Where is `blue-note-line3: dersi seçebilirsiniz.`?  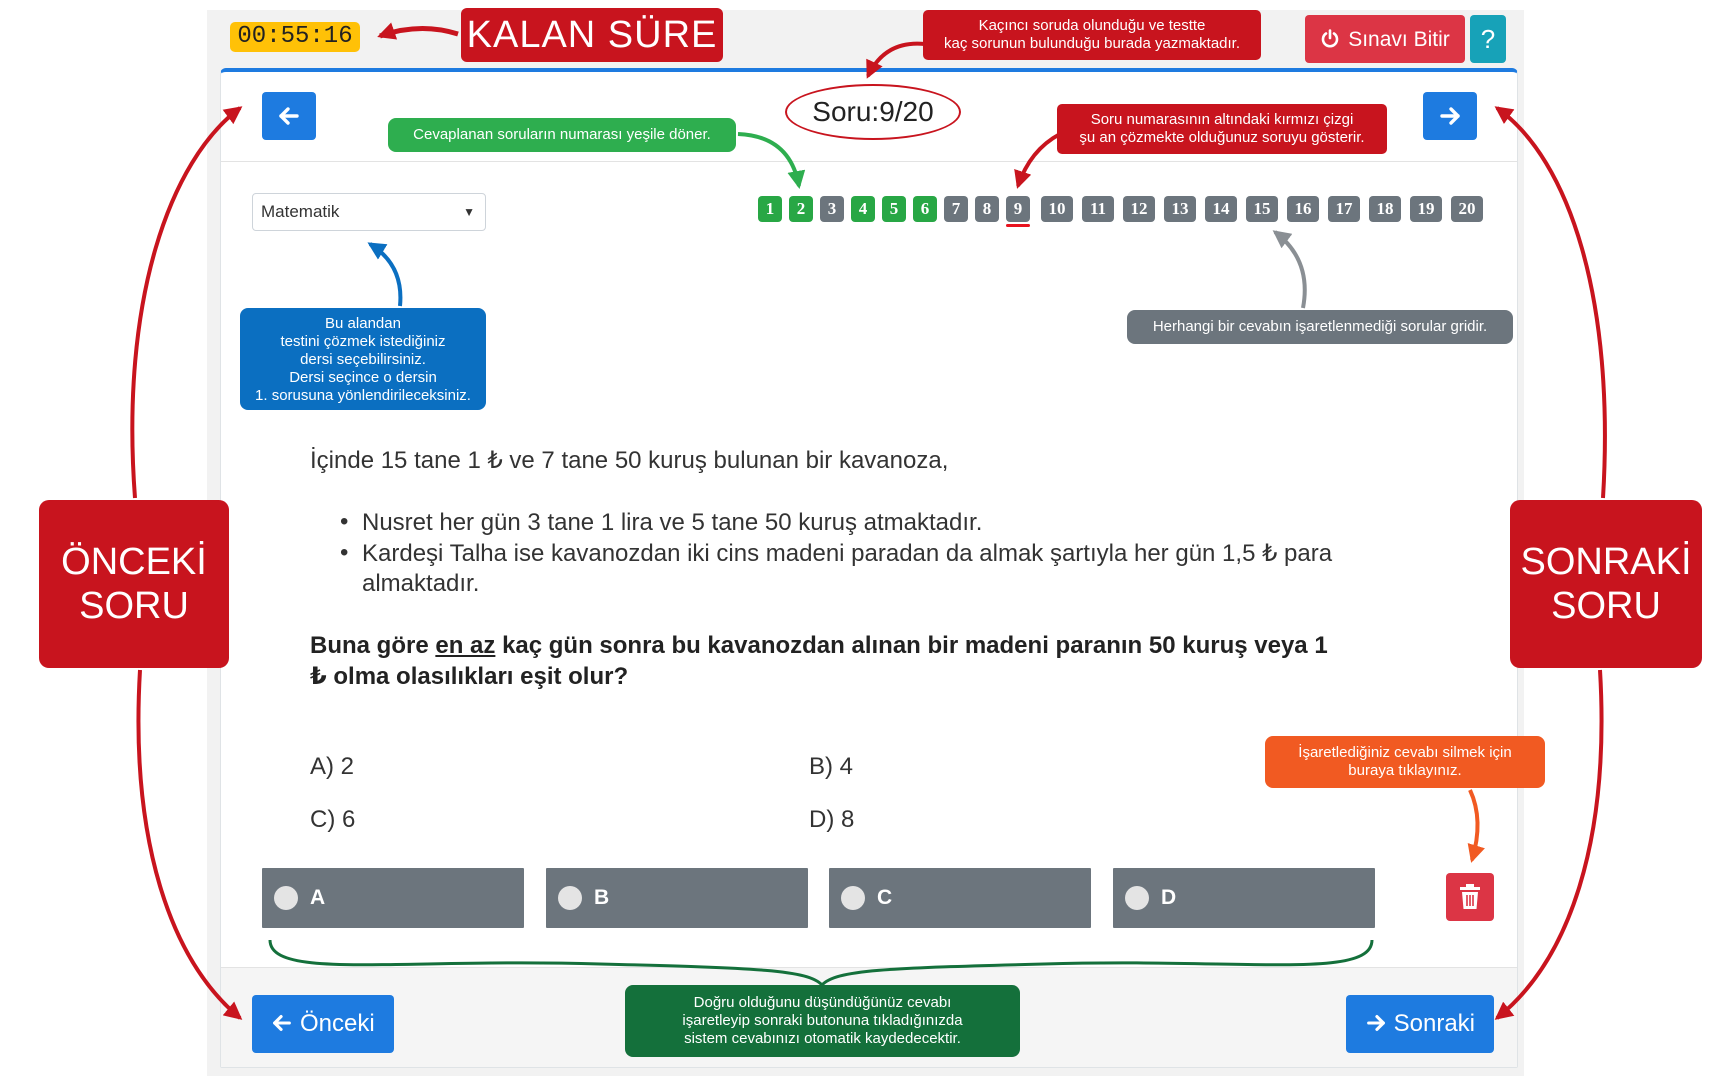 blue-note-line3: dersi seçebilirsiniz. is located at coordinates (363, 359).